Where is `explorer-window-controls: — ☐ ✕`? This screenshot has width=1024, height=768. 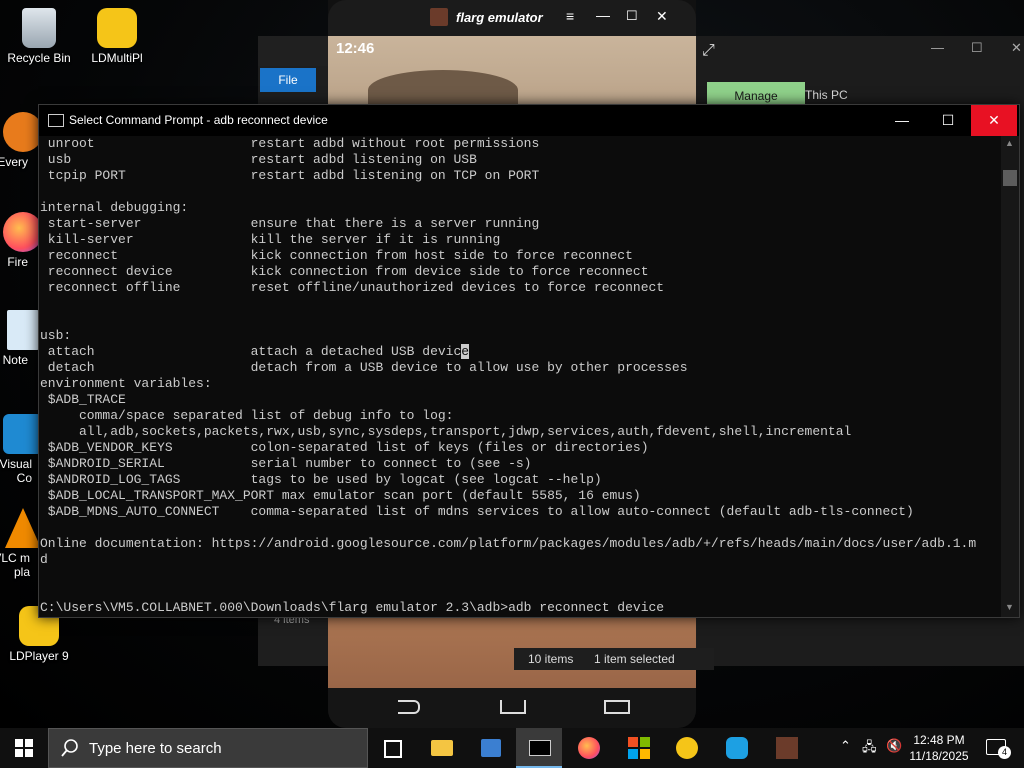 explorer-window-controls: — ☐ ✕ is located at coordinates (976, 52).